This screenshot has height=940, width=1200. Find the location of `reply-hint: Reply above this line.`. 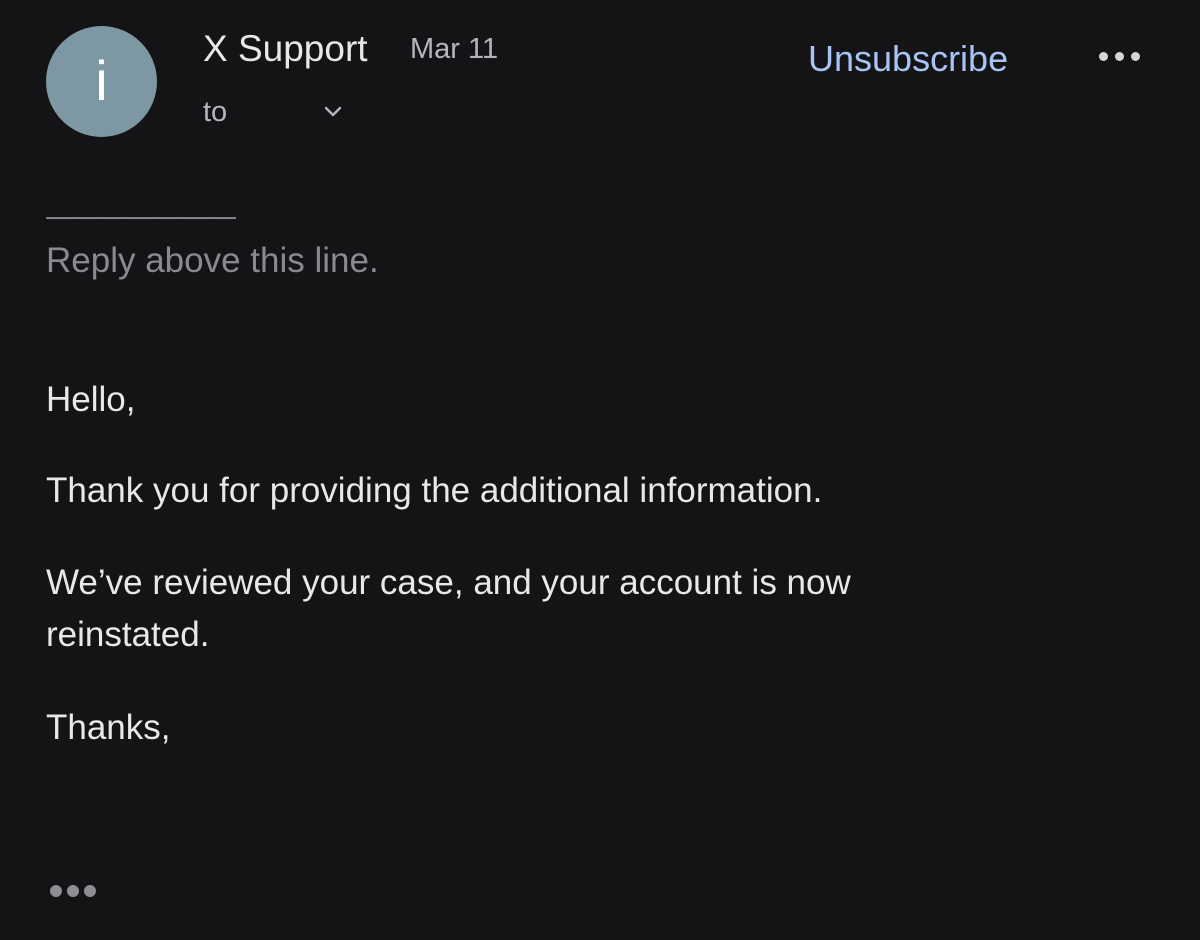

reply-hint: Reply above this line. is located at coordinates (212, 260).